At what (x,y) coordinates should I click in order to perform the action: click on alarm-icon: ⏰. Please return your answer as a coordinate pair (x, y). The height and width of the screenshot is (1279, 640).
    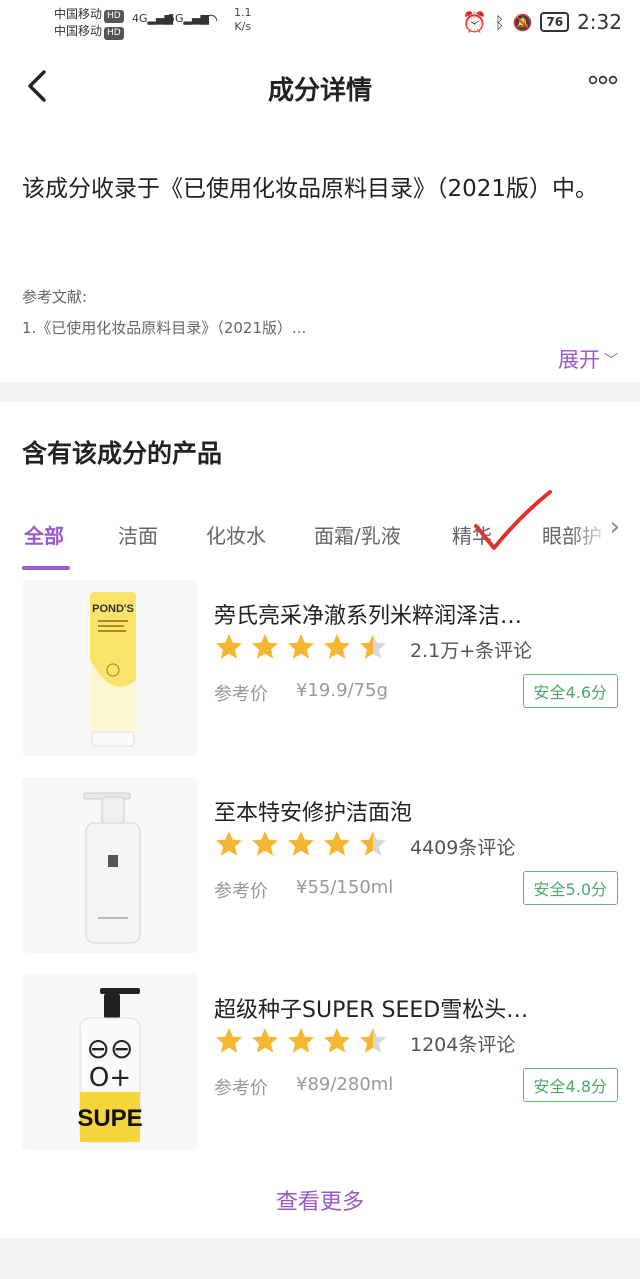
    Looking at the image, I should click on (474, 22).